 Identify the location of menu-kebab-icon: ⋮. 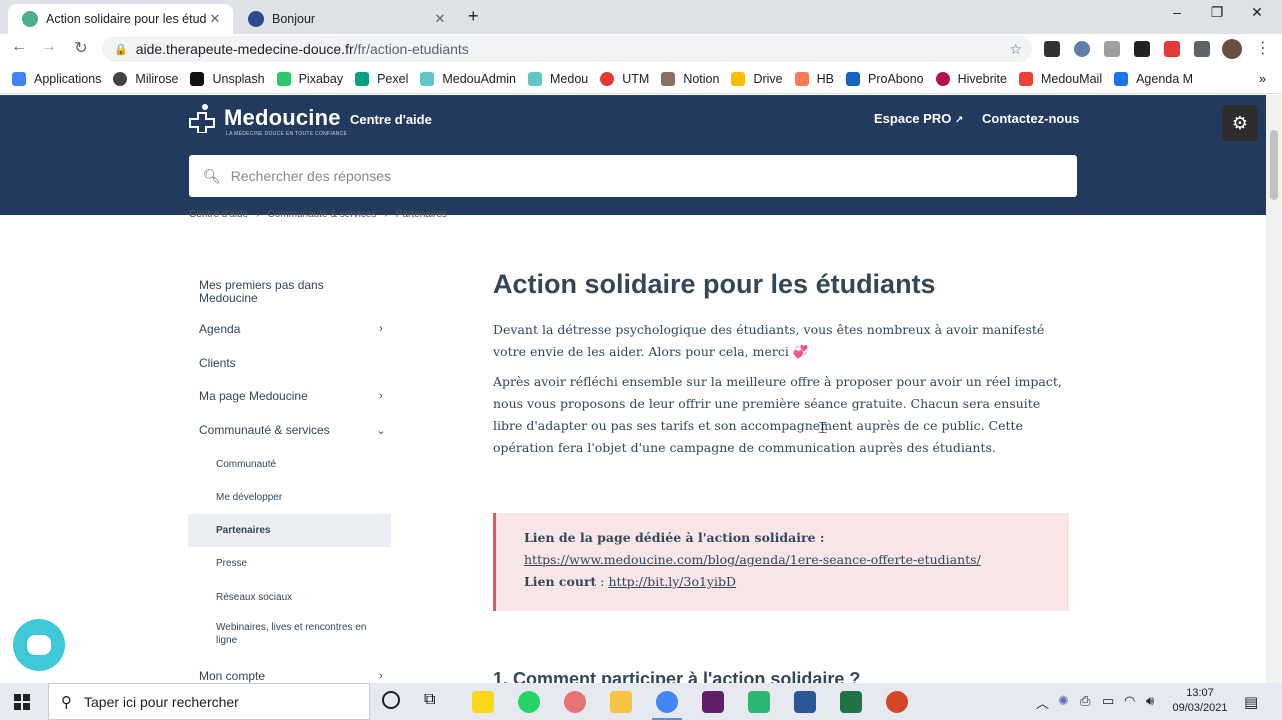
(1263, 48).